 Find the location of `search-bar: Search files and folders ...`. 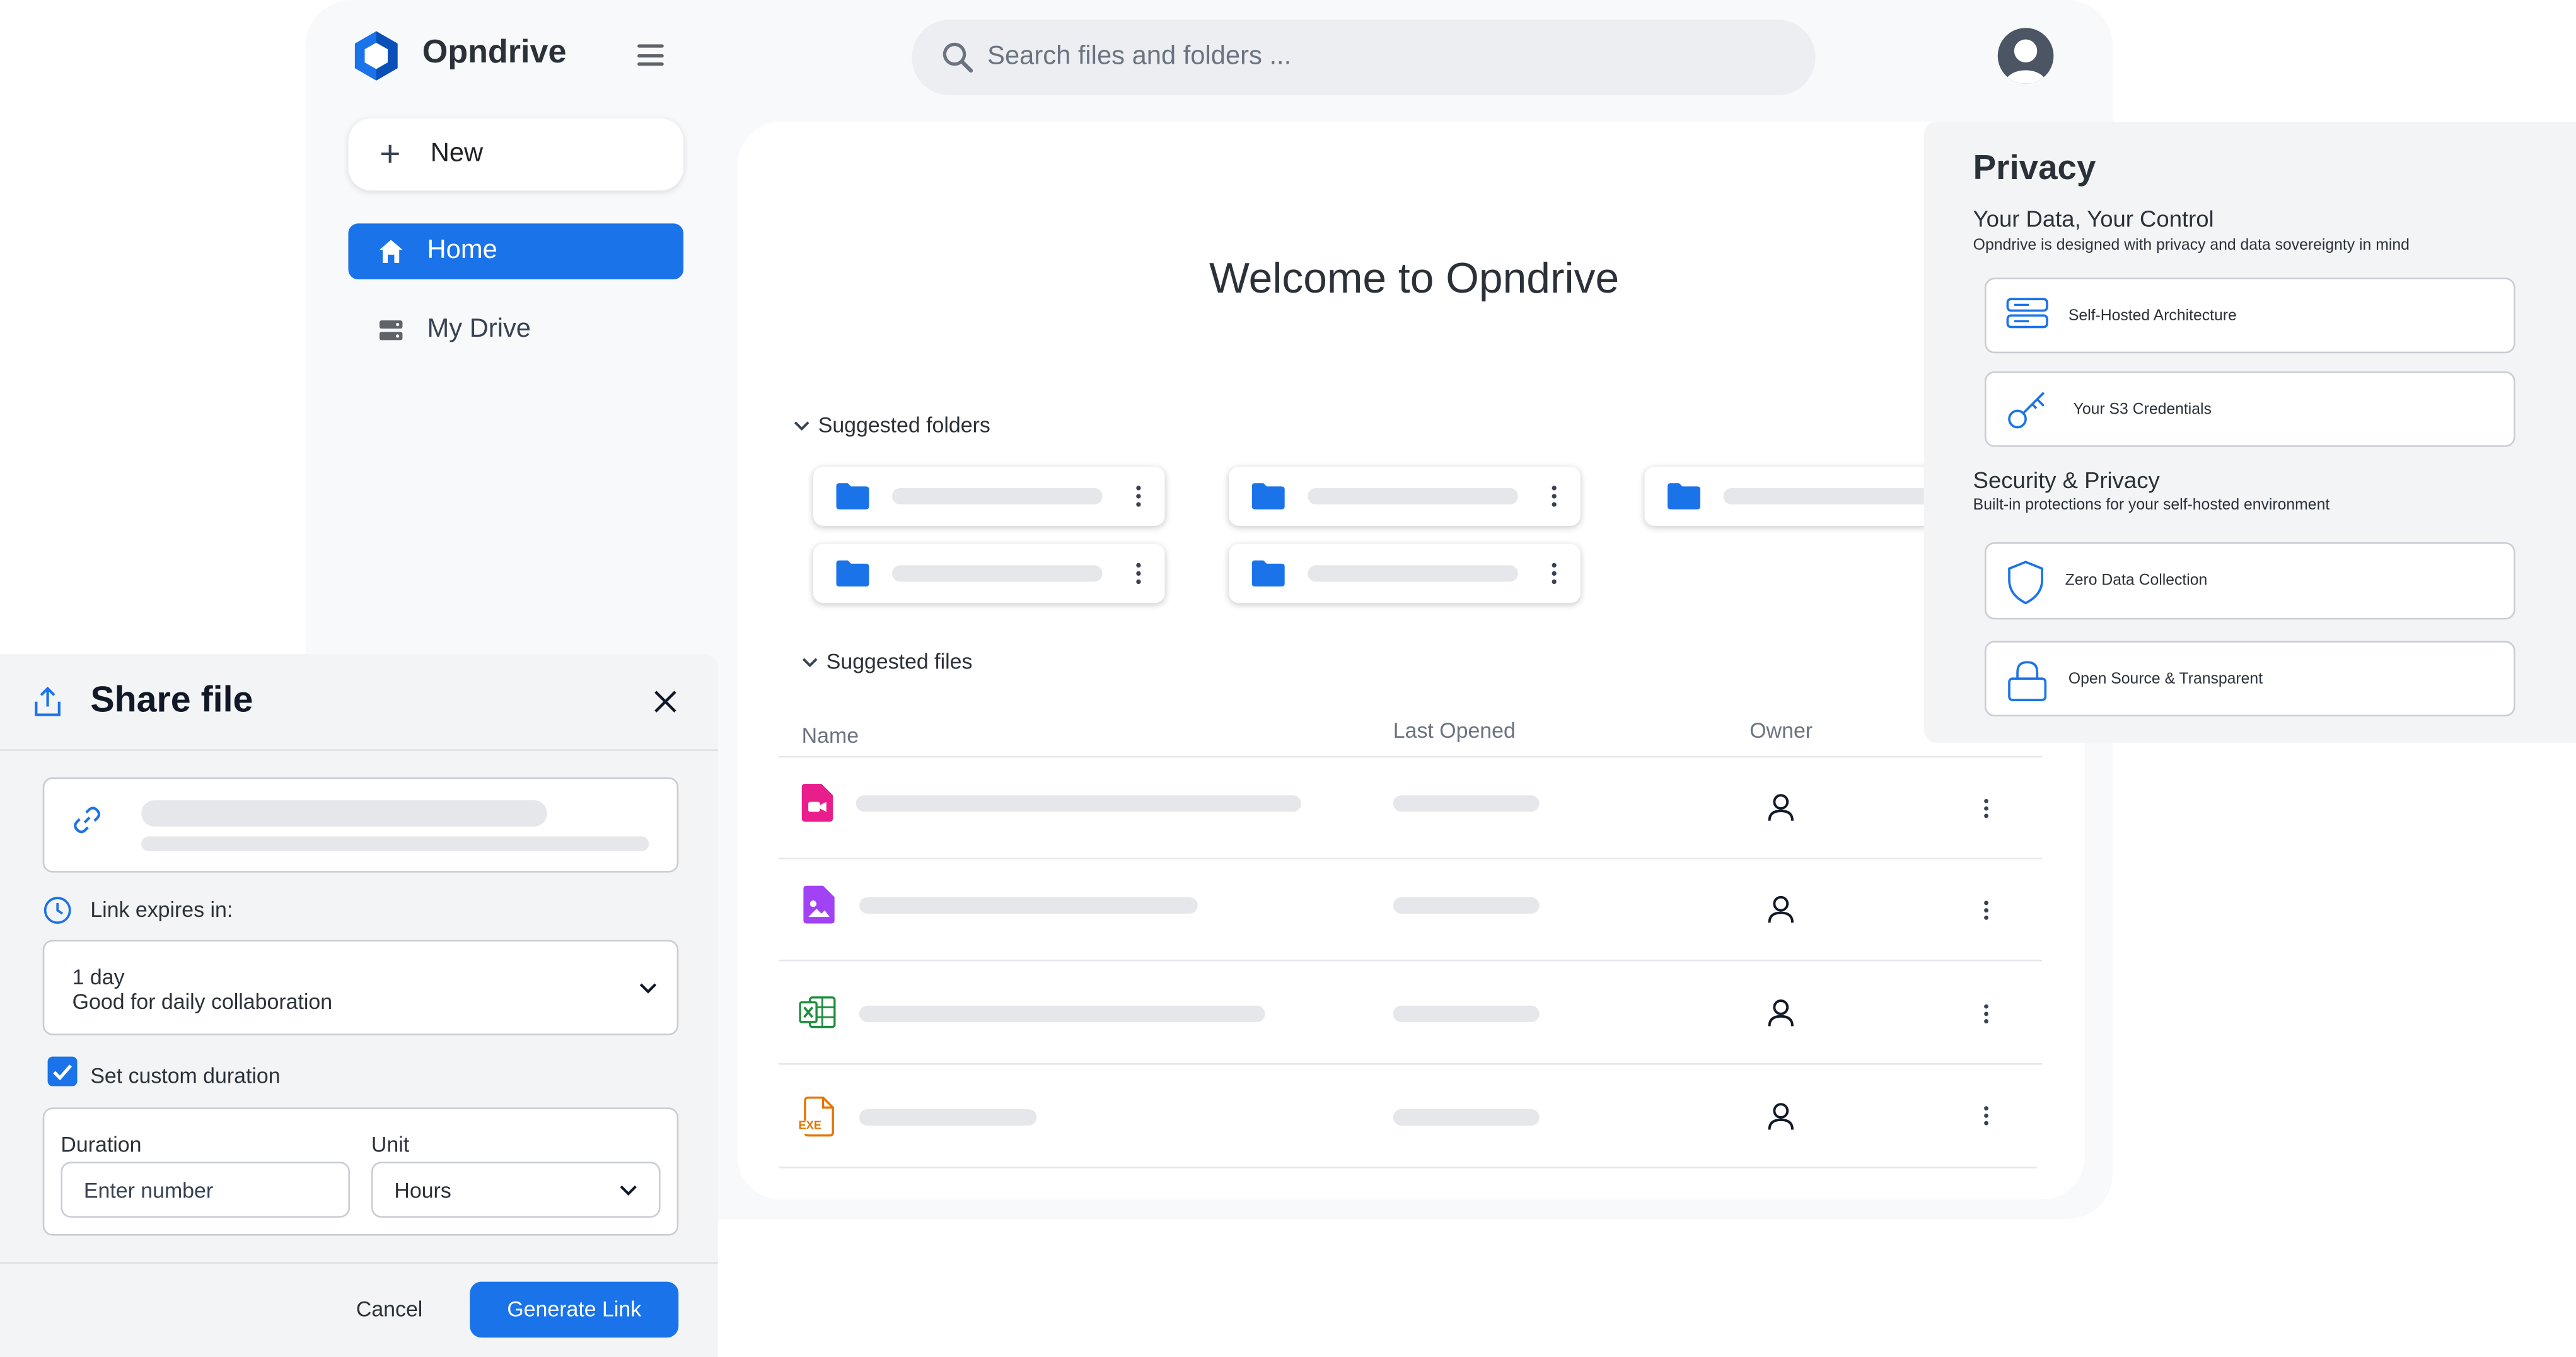

search-bar: Search files and folders ... is located at coordinates (1364, 58).